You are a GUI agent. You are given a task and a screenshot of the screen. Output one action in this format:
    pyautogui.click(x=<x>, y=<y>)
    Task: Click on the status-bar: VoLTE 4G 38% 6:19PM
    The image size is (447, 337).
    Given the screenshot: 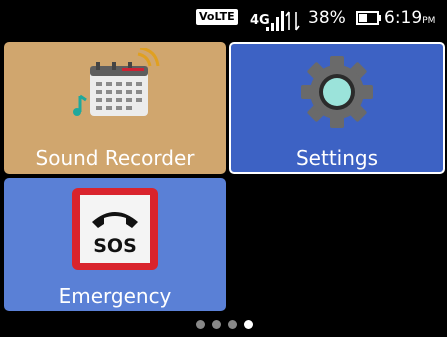 What is the action you would take?
    pyautogui.click(x=223, y=19)
    